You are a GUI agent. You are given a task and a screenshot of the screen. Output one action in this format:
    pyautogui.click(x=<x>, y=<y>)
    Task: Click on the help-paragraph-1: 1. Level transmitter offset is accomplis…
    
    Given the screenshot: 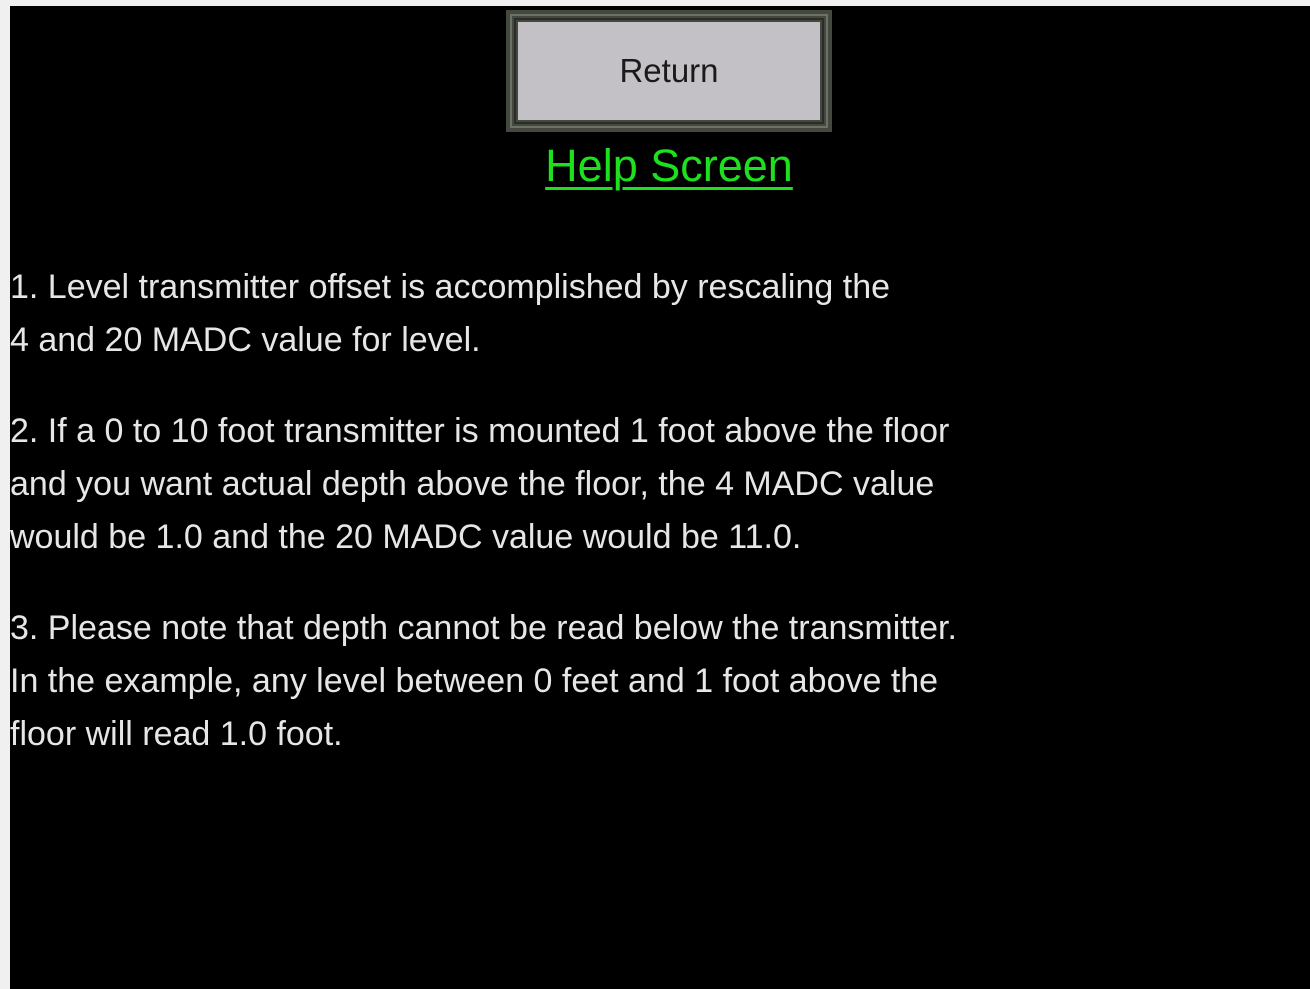 What is the action you would take?
    pyautogui.click(x=450, y=313)
    